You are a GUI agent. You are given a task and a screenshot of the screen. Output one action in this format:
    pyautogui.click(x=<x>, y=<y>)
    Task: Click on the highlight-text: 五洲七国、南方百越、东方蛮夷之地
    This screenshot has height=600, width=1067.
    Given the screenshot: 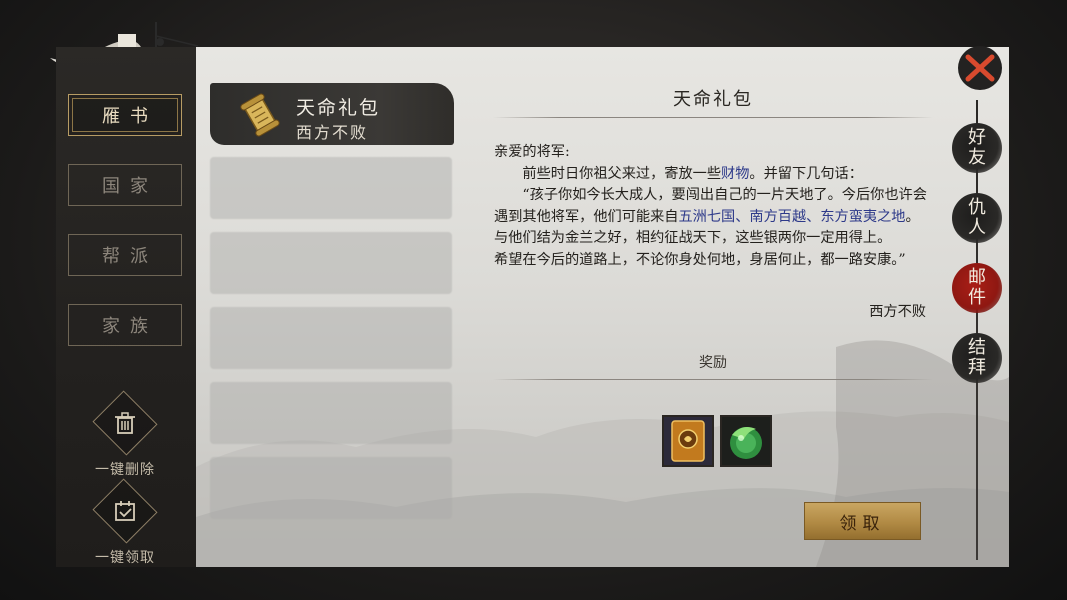 What is the action you would take?
    pyautogui.click(x=792, y=216)
    